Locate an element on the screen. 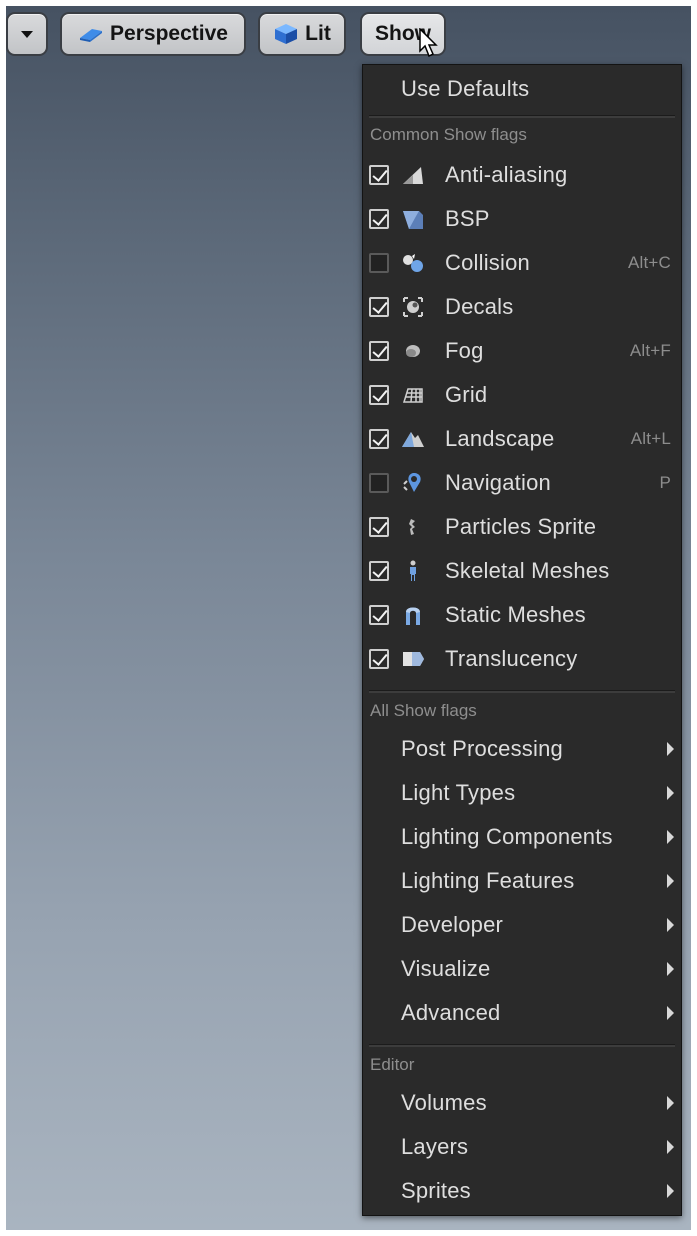 Image resolution: width=697 pixels, height=1236 pixels. translucency-checkbox is located at coordinates (379, 659).